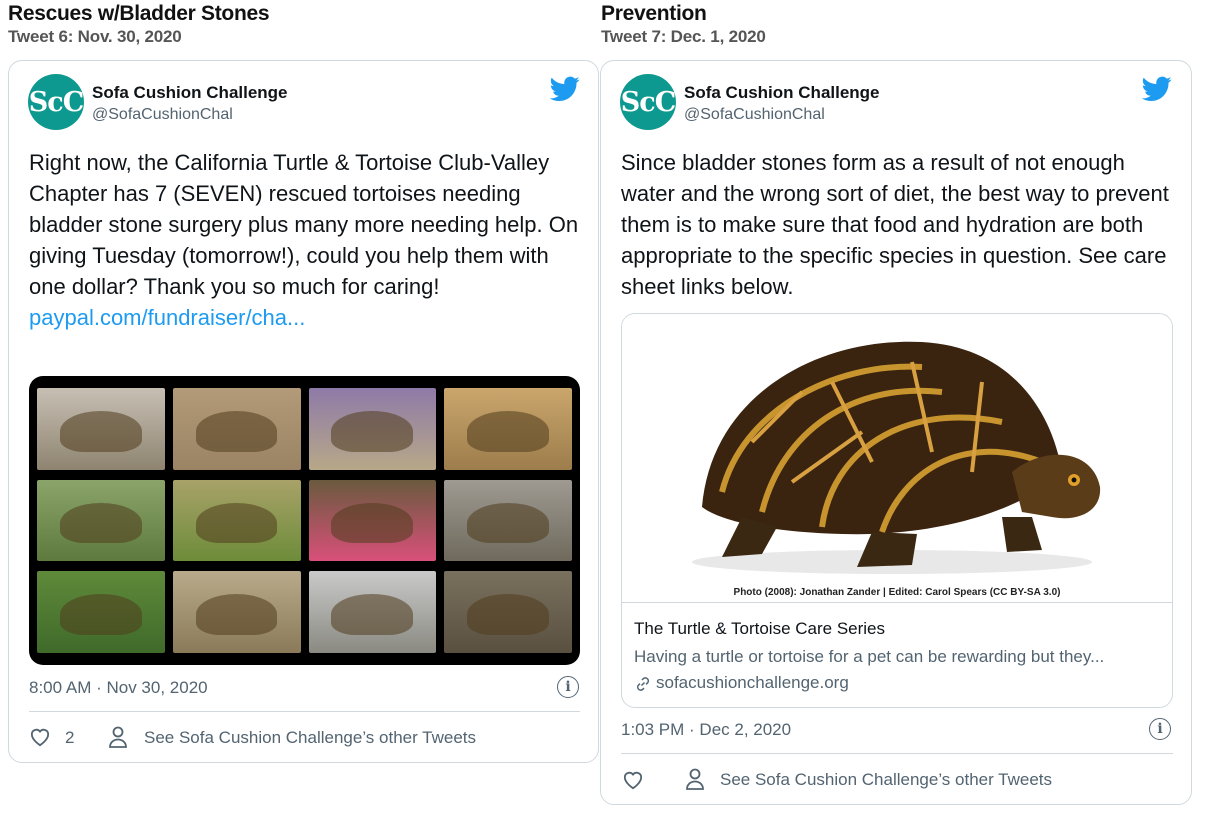 This screenshot has width=1205, height=819. I want to click on section-title-rescues: Rescues w/Bladder Stones, so click(139, 13).